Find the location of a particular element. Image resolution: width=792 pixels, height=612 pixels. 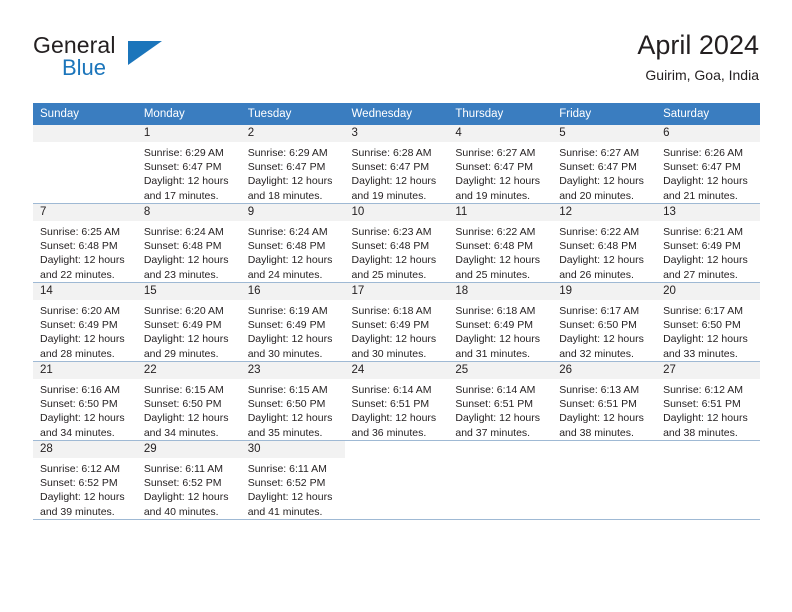

page-title: April 2024 is located at coordinates (698, 45).